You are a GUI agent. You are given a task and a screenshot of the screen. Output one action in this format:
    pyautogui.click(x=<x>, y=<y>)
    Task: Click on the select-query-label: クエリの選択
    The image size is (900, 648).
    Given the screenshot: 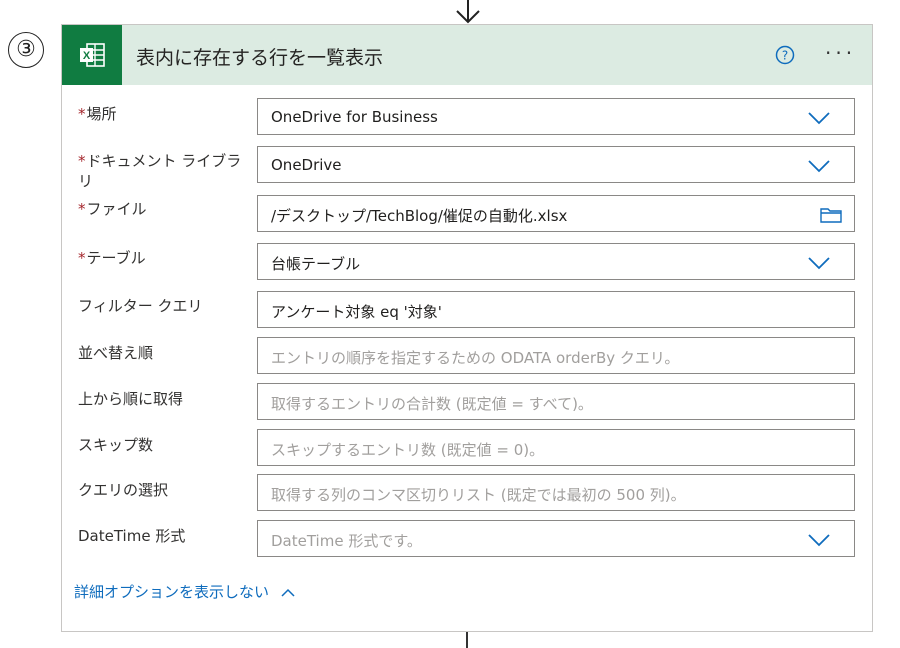 What is the action you would take?
    pyautogui.click(x=163, y=490)
    